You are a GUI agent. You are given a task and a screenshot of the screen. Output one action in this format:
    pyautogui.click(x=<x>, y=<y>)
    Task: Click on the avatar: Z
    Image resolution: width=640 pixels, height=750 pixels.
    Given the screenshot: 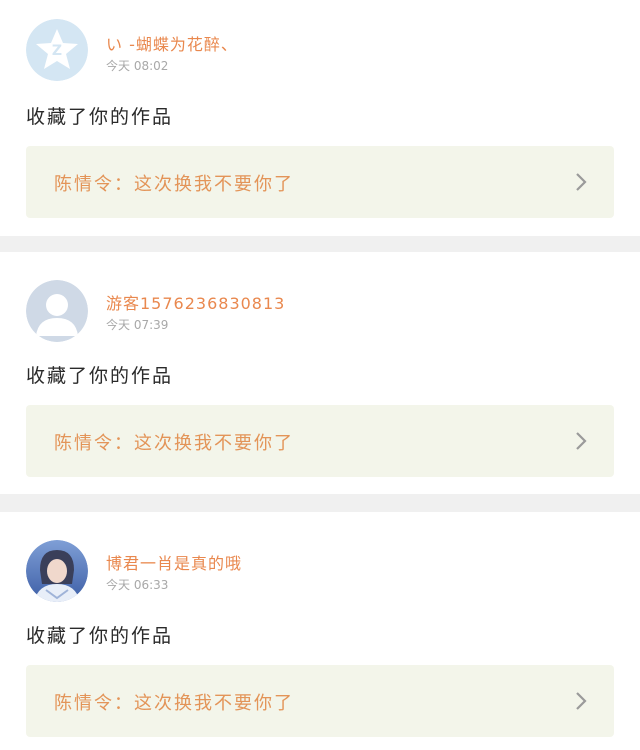 What is the action you would take?
    pyautogui.click(x=57, y=50)
    